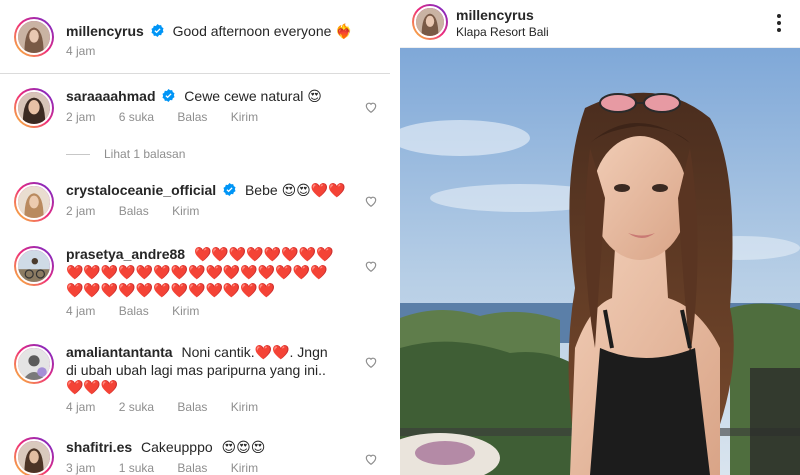  Describe the element at coordinates (141, 190) in the screenshot. I see `comment-username: crystaloceanie_official` at that location.